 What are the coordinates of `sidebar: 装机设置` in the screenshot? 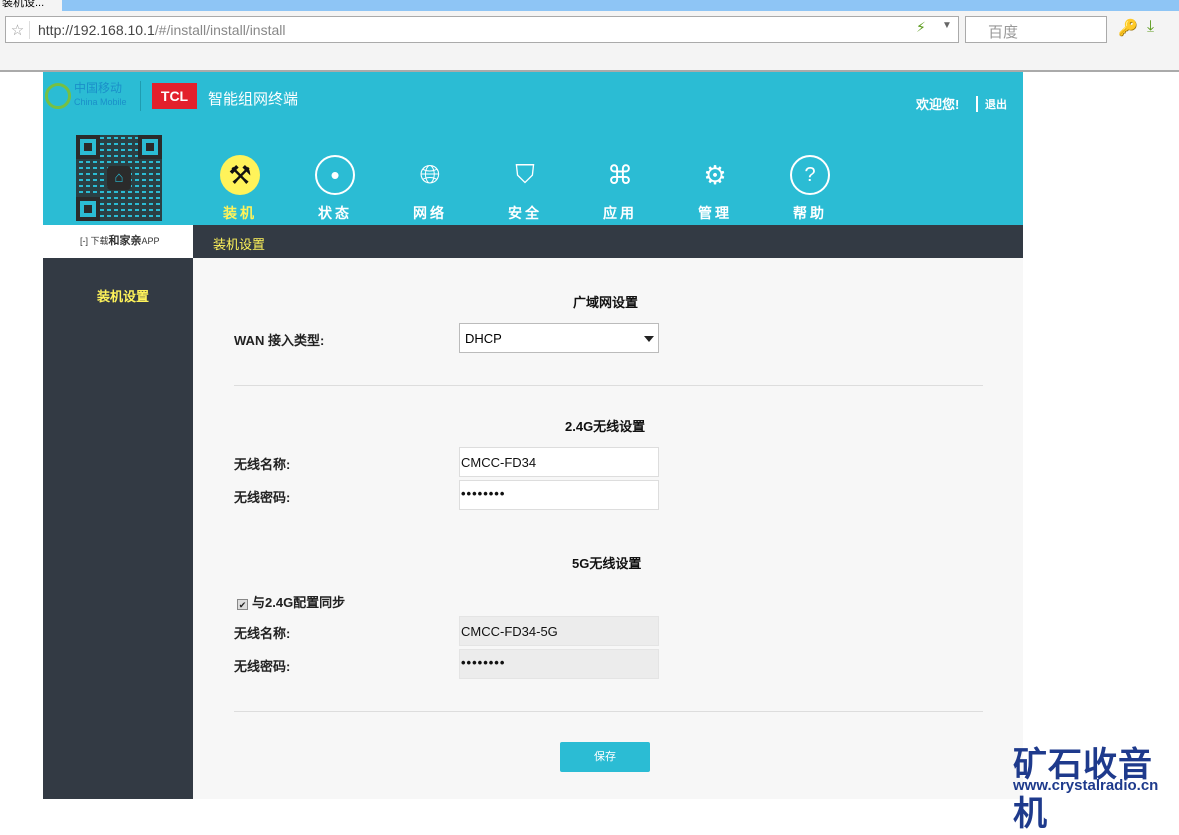 It's located at (118, 528).